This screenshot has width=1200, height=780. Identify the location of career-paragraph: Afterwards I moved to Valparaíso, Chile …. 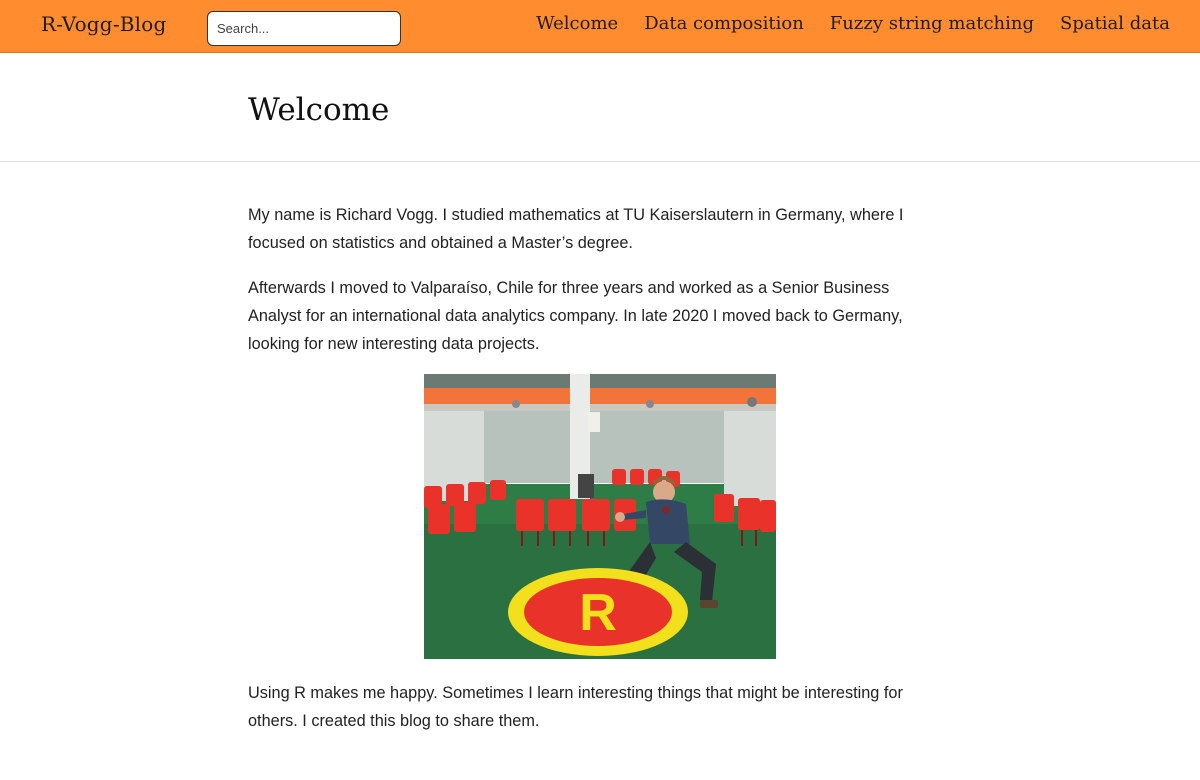
(575, 316).